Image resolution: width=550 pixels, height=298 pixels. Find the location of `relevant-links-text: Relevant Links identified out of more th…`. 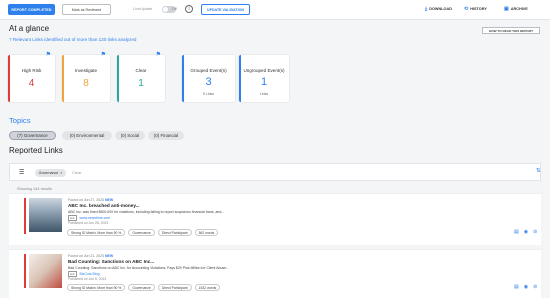

relevant-links-text: Relevant Links identified out of more th… is located at coordinates (74, 39).